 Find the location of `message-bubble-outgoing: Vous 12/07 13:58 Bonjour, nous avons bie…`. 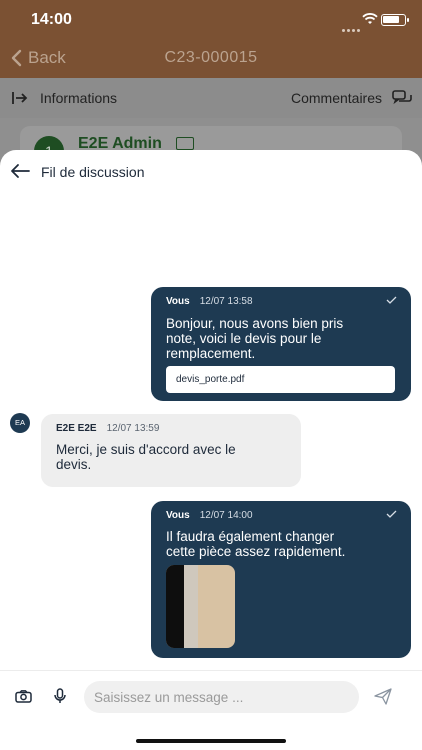

message-bubble-outgoing: Vous 12/07 13:58 Bonjour, nous avons bie… is located at coordinates (281, 344).